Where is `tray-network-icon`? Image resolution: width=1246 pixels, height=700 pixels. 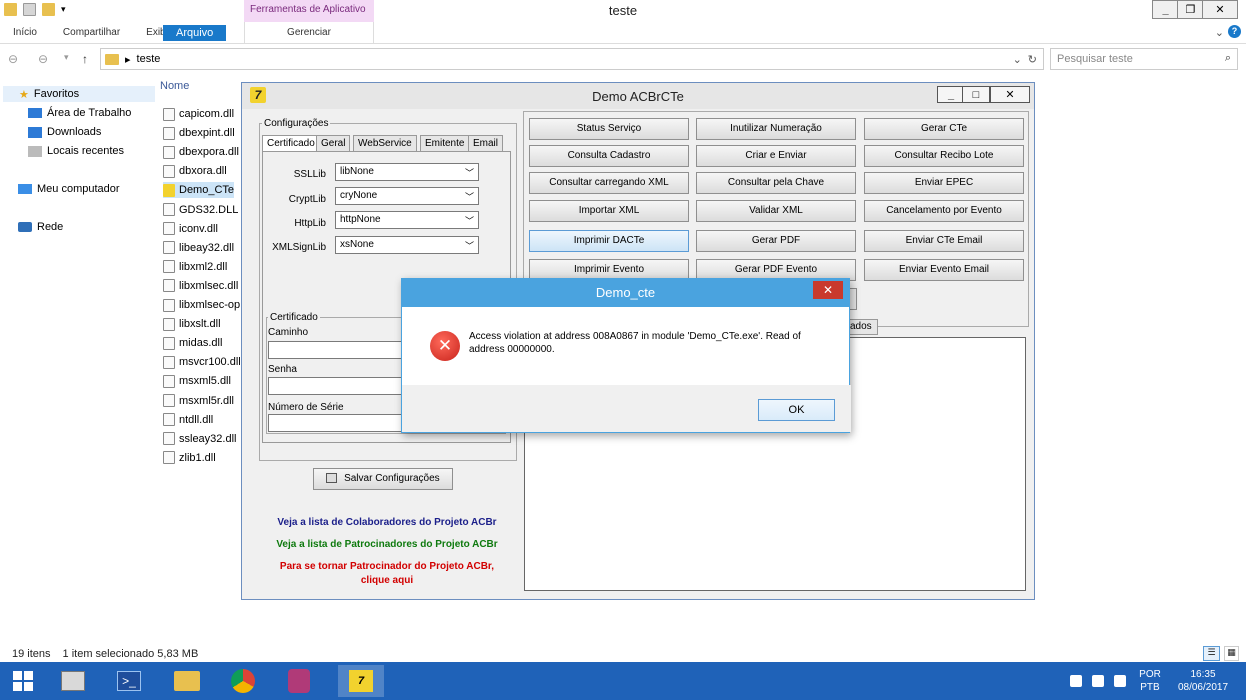
tray-network-icon is located at coordinates (1098, 681).